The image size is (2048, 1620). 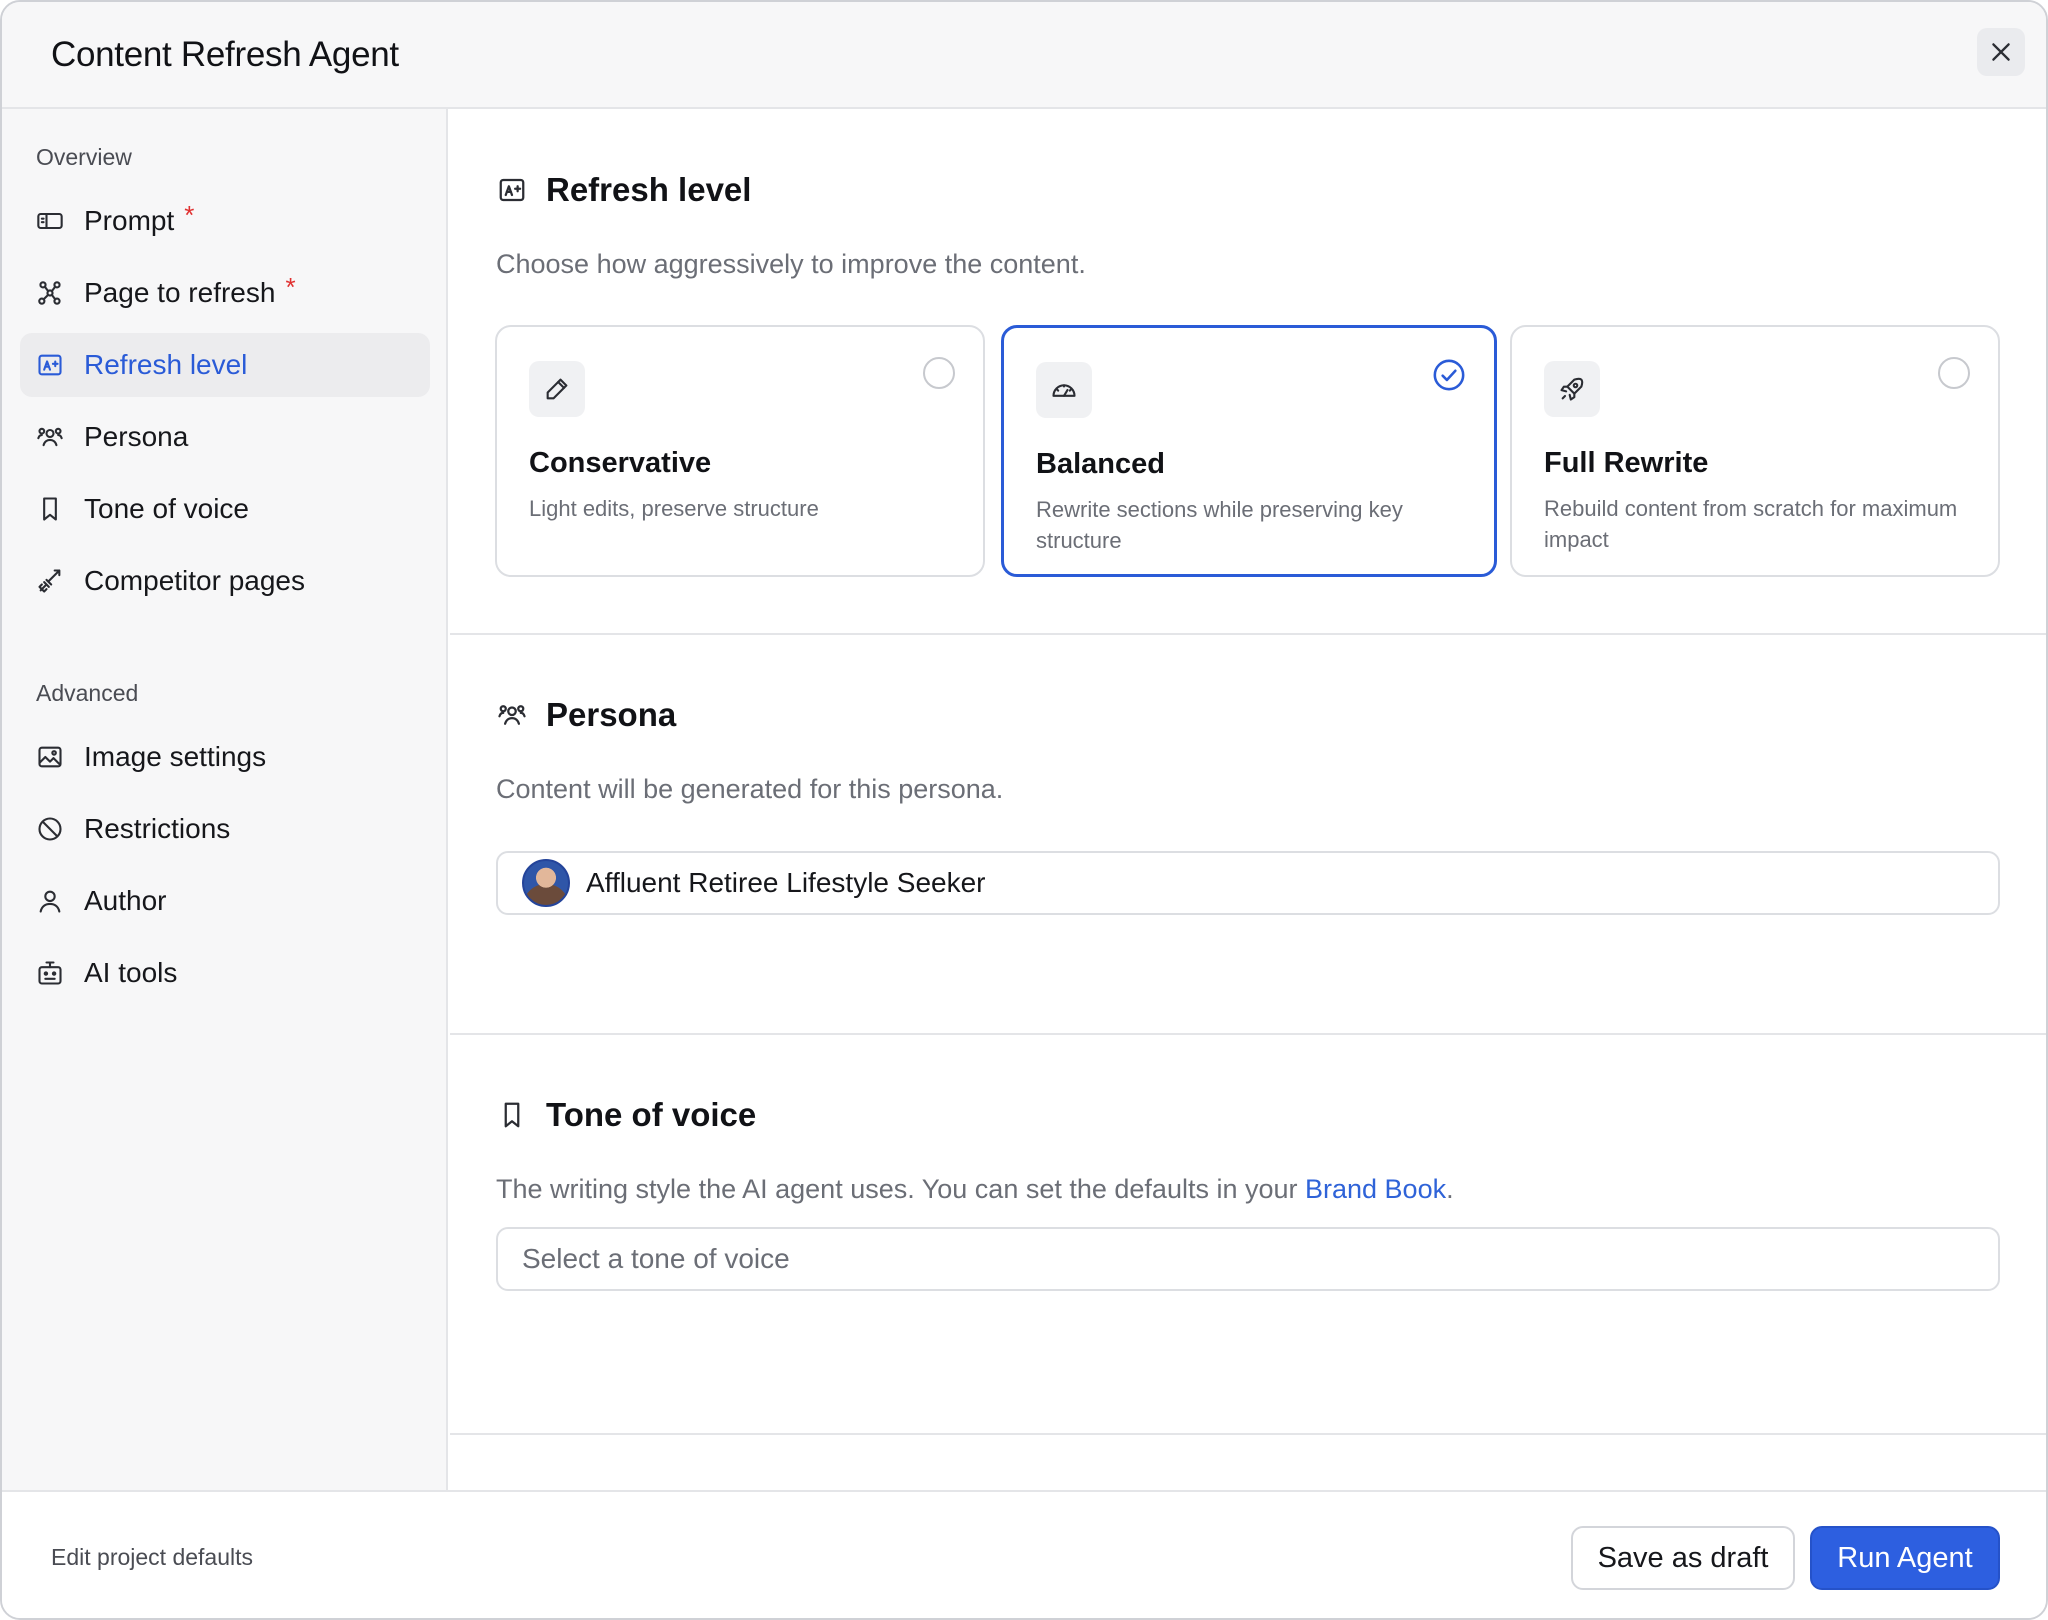 I want to click on swords-icon, so click(x=50, y=581).